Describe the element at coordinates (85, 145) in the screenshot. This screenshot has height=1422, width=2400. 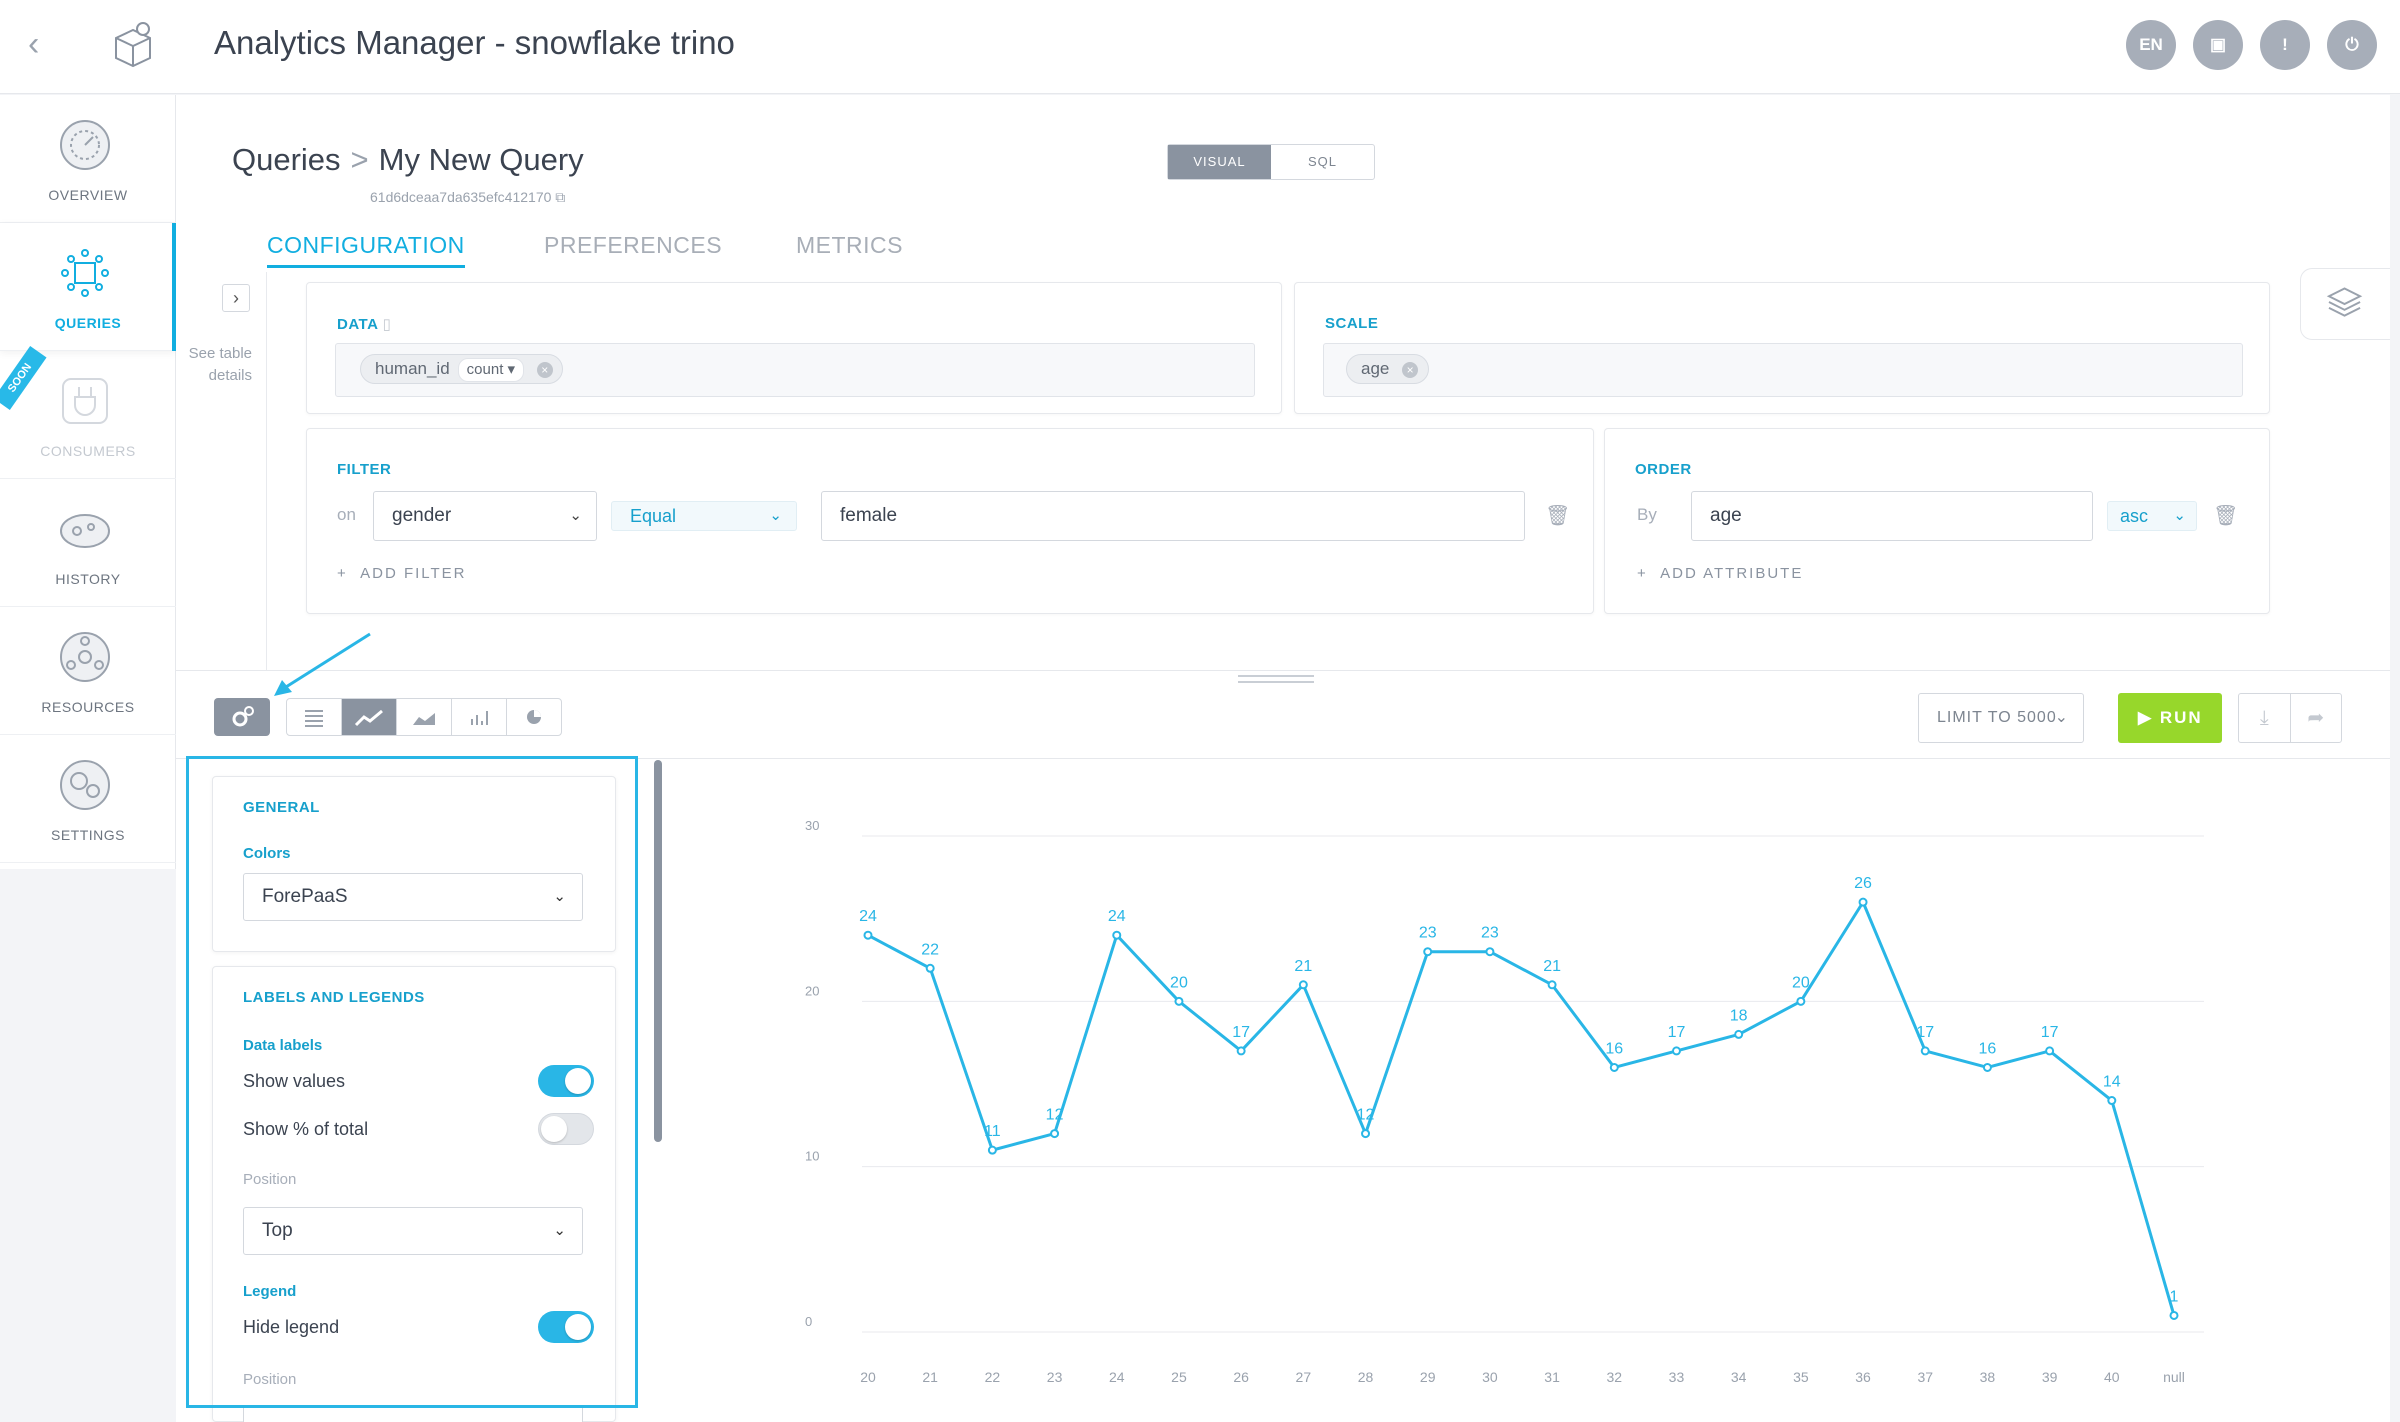
I see `overview-dial-icon` at that location.